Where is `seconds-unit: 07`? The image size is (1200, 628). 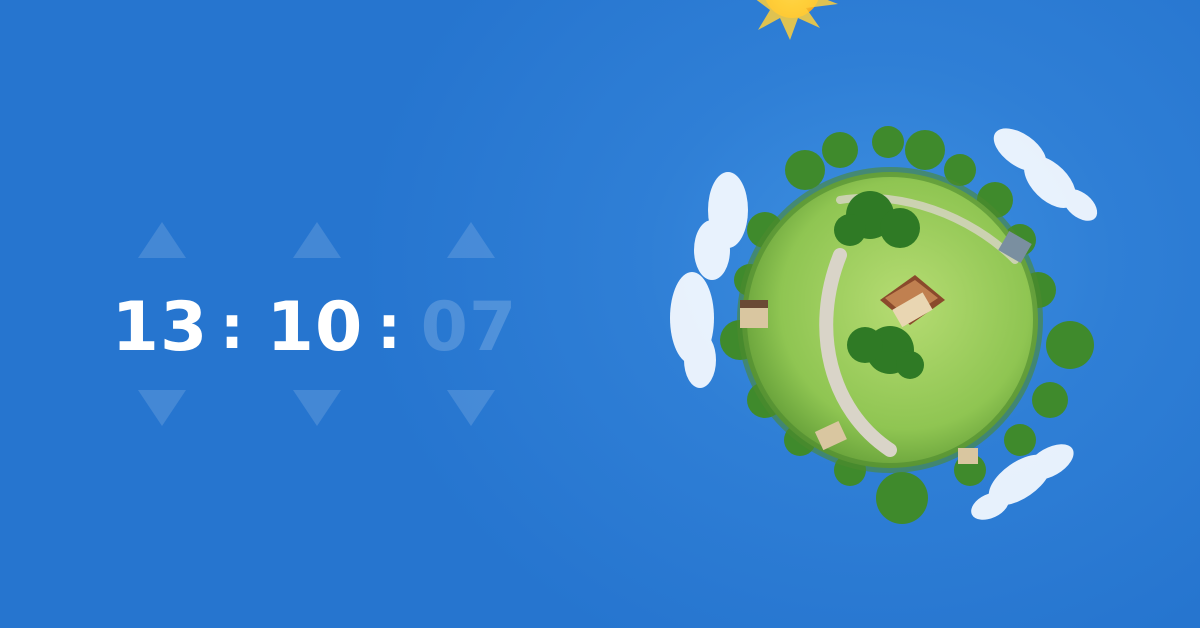
seconds-unit: 07 is located at coordinates (468, 325).